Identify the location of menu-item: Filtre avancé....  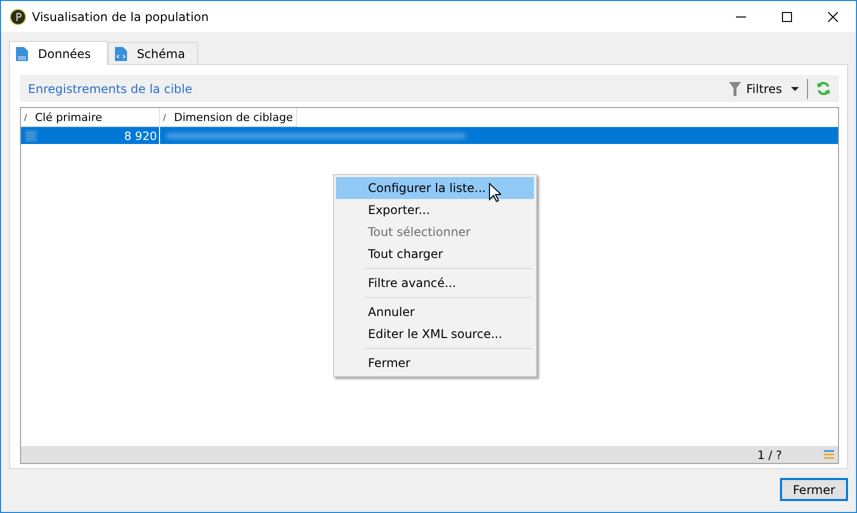
(435, 283).